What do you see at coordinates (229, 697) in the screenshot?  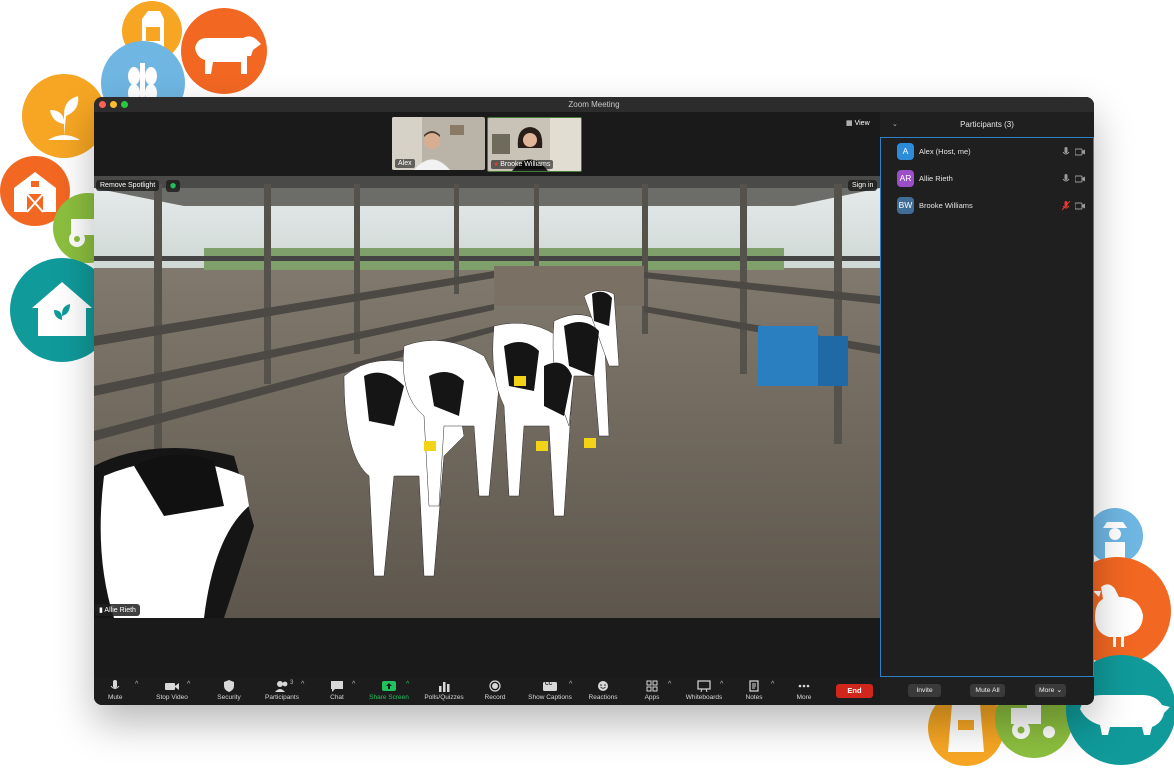 I see `security-label: Security` at bounding box center [229, 697].